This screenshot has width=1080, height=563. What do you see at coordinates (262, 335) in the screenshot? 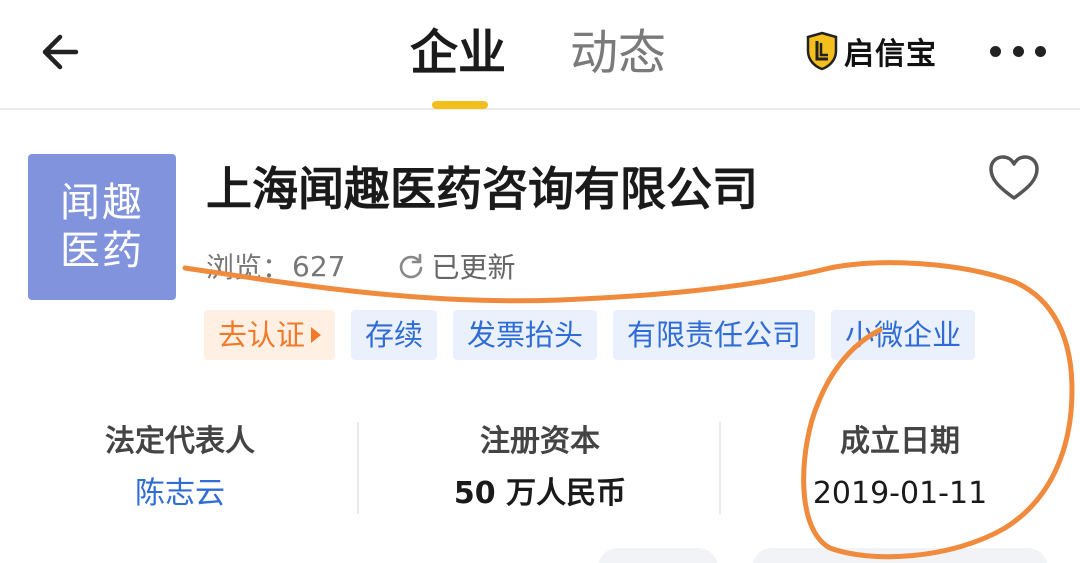
I see `certify-label: 去认证` at bounding box center [262, 335].